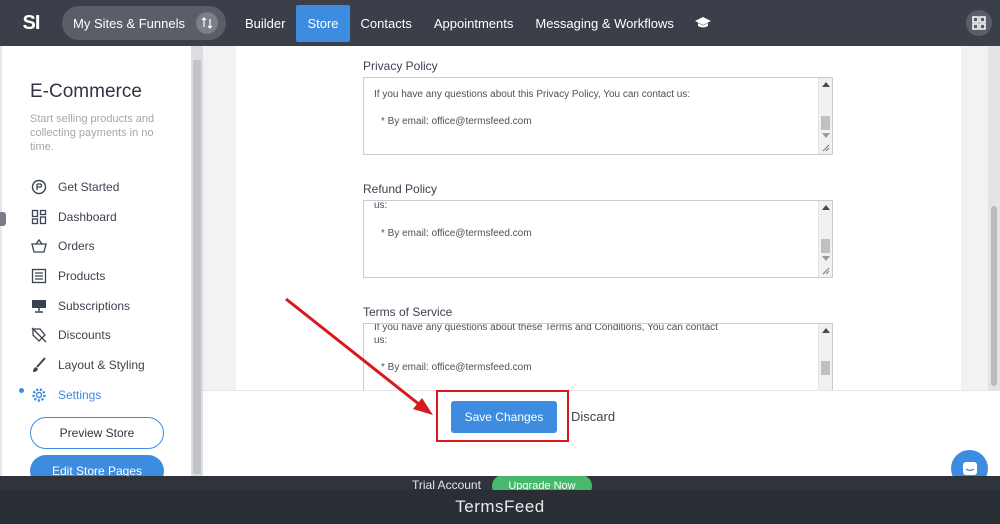 This screenshot has height=524, width=1000. Describe the element at coordinates (39, 187) in the screenshot. I see `get-started-icon` at that location.